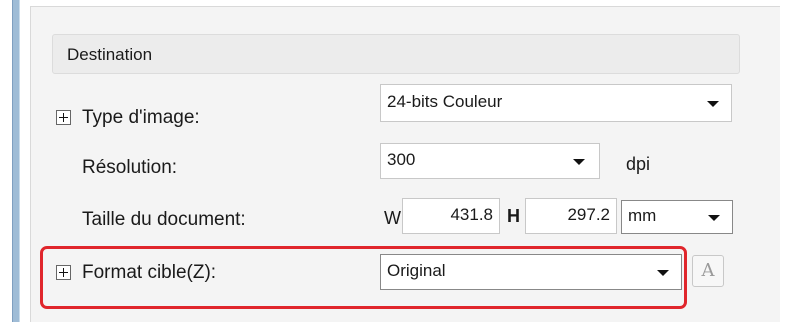  I want to click on target-format-label: Format cible(Z):, so click(149, 272).